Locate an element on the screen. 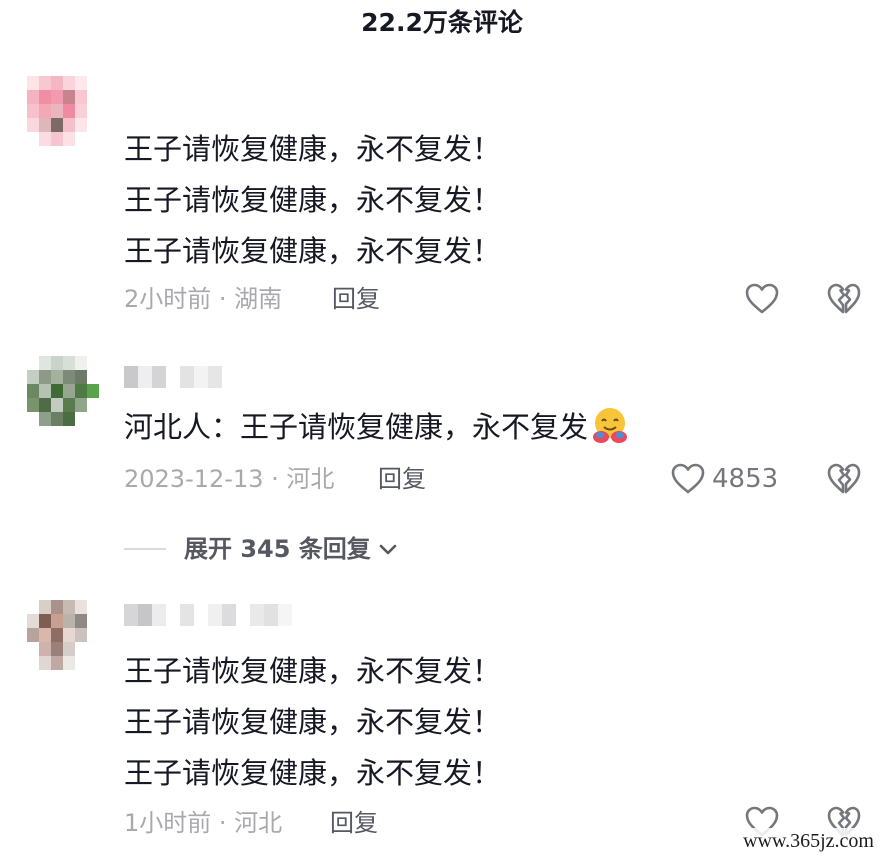 This screenshot has width=884, height=860. hugging-face-emoji is located at coordinates (610, 425).